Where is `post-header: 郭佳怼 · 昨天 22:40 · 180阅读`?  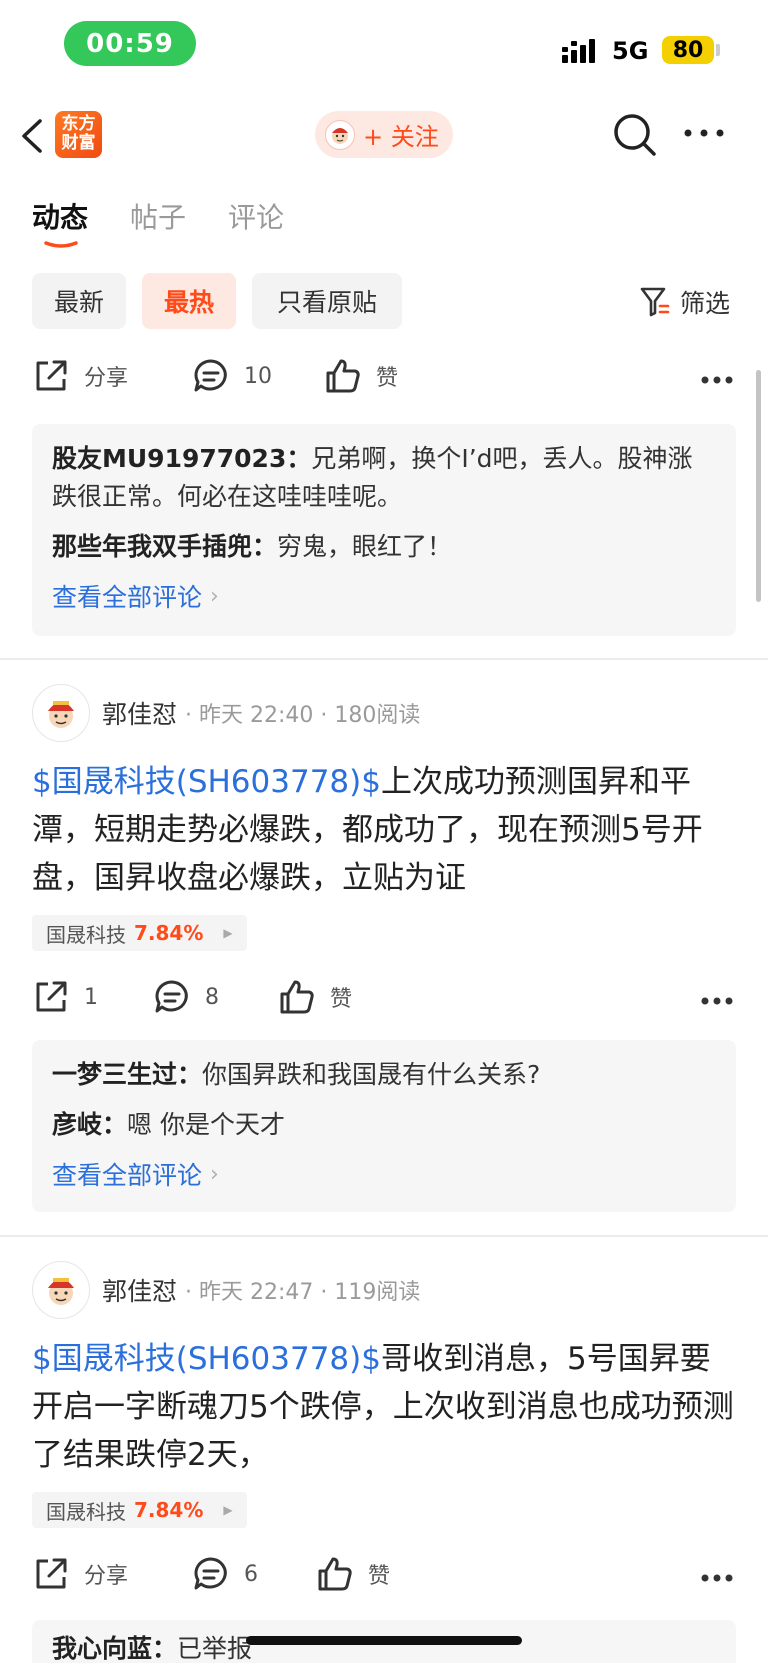 post-header: 郭佳怼 · 昨天 22:40 · 180阅读 is located at coordinates (384, 713).